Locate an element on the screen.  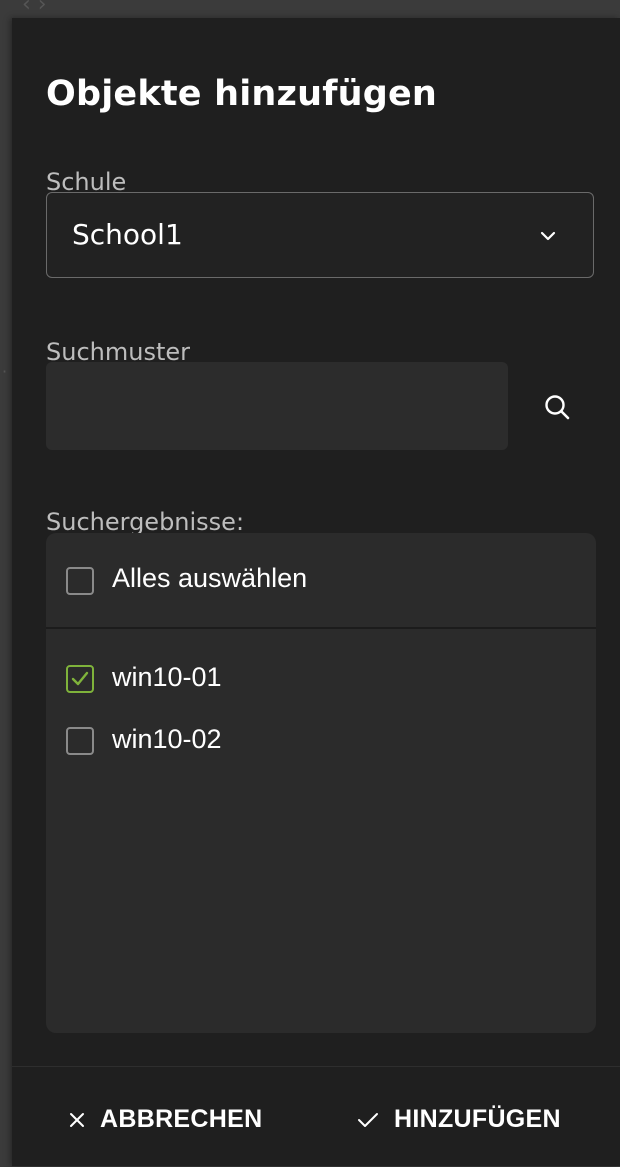
list-item: win10-01 is located at coordinates (321, 679).